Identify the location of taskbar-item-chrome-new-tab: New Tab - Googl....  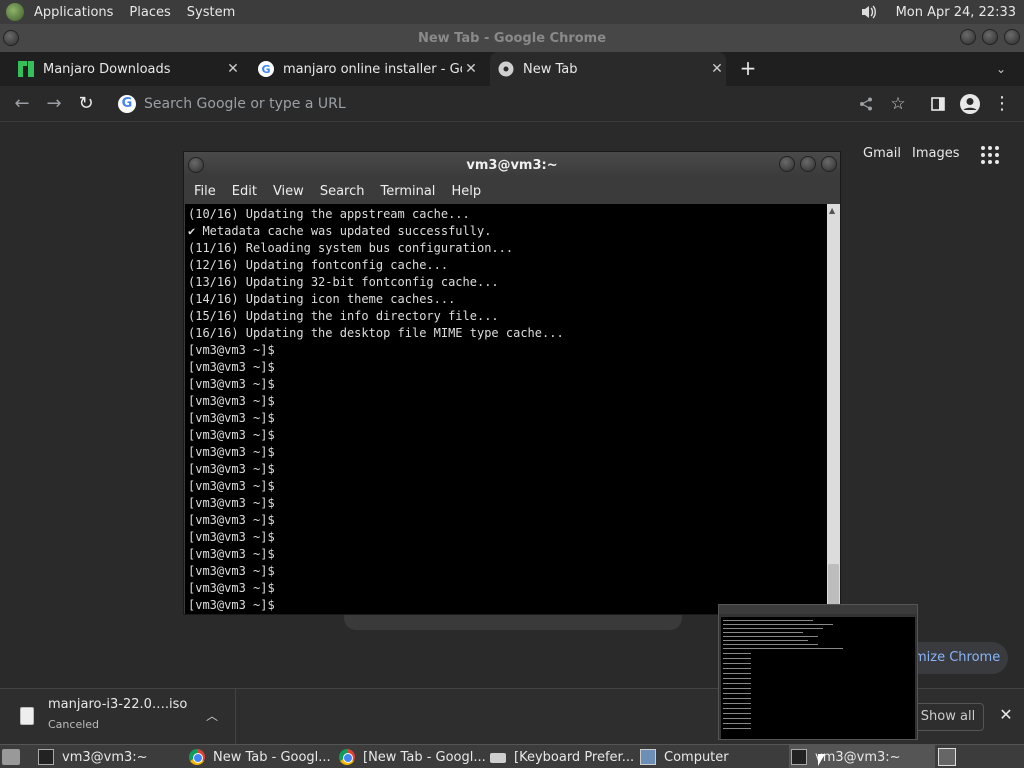
(263, 756).